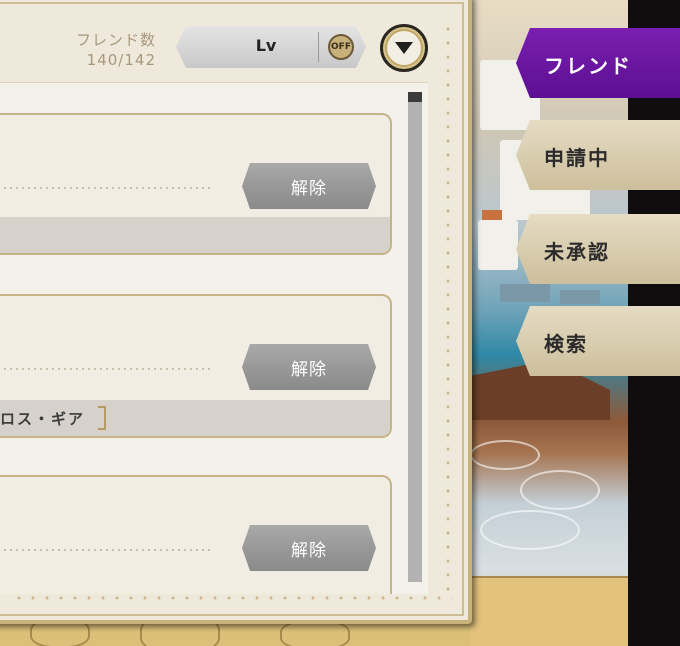 The width and height of the screenshot is (680, 646). Describe the element at coordinates (121, 60) in the screenshot. I see `friend-count-value: 140/142` at that location.